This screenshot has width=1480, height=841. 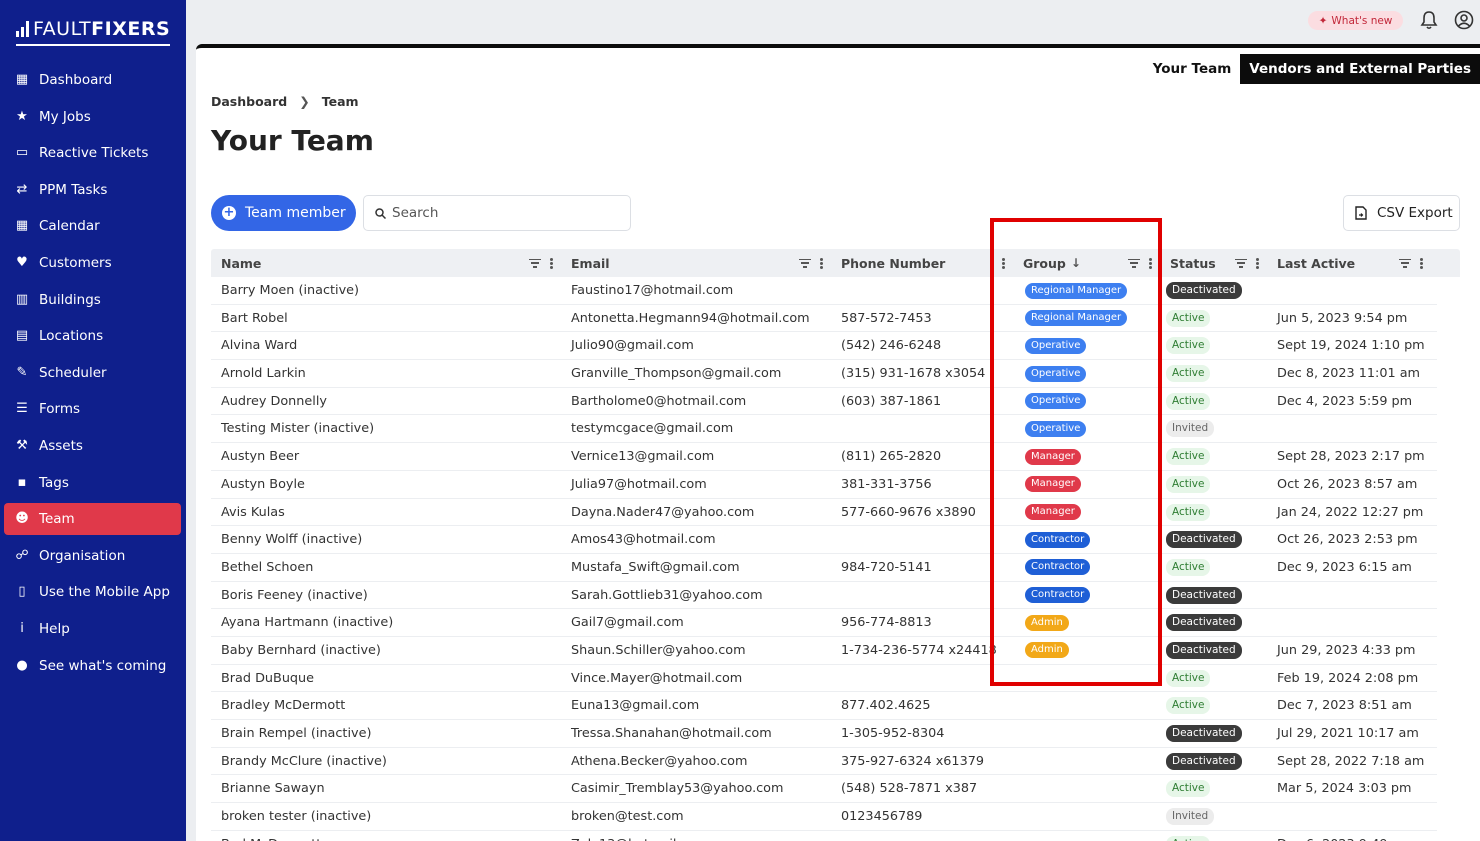 What do you see at coordinates (696, 263) in the screenshot?
I see `column-header-email: Email` at bounding box center [696, 263].